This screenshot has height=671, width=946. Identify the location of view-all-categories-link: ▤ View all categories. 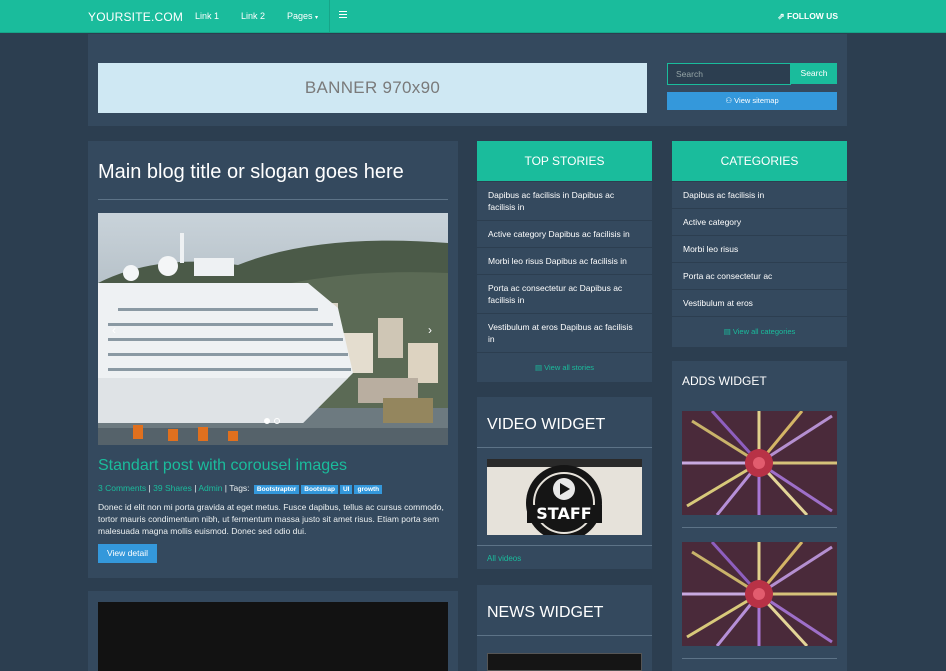
(759, 331).